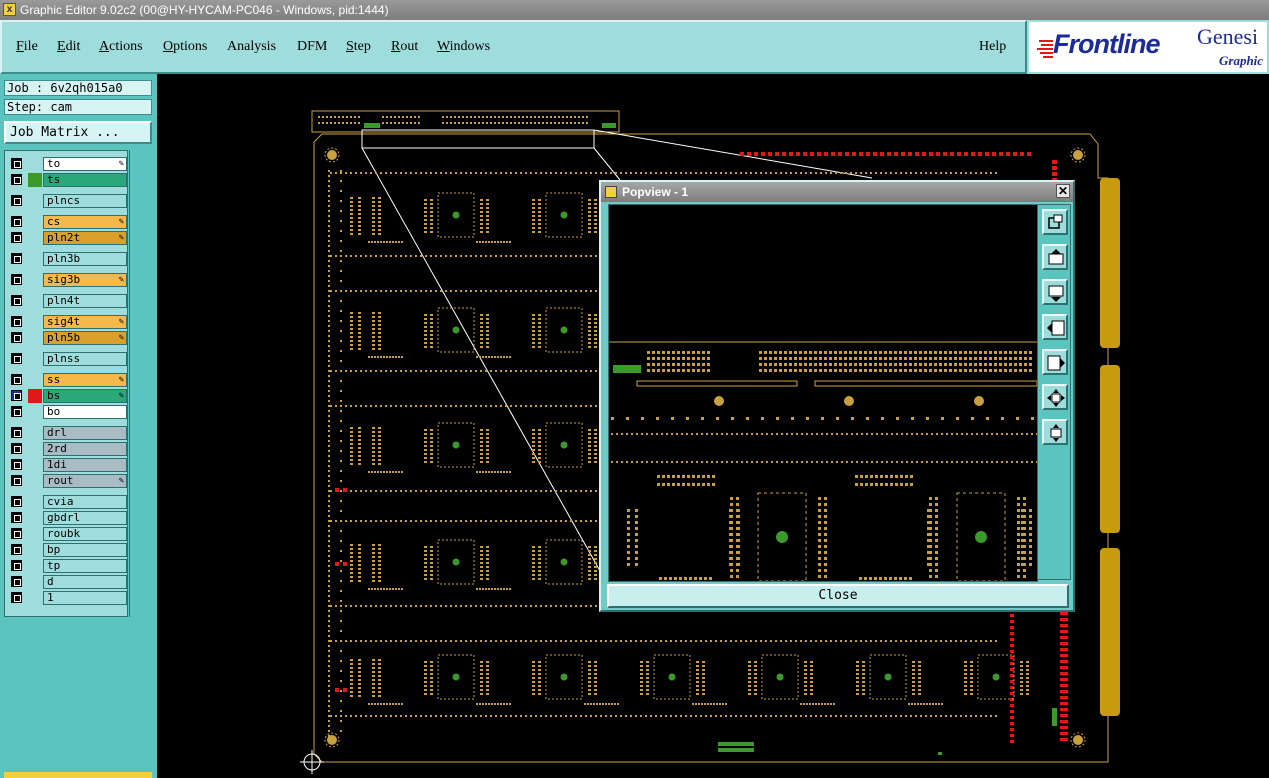 This screenshot has width=1269, height=778. Describe the element at coordinates (85, 280) in the screenshot. I see `layer-name: sig3b ✎` at that location.